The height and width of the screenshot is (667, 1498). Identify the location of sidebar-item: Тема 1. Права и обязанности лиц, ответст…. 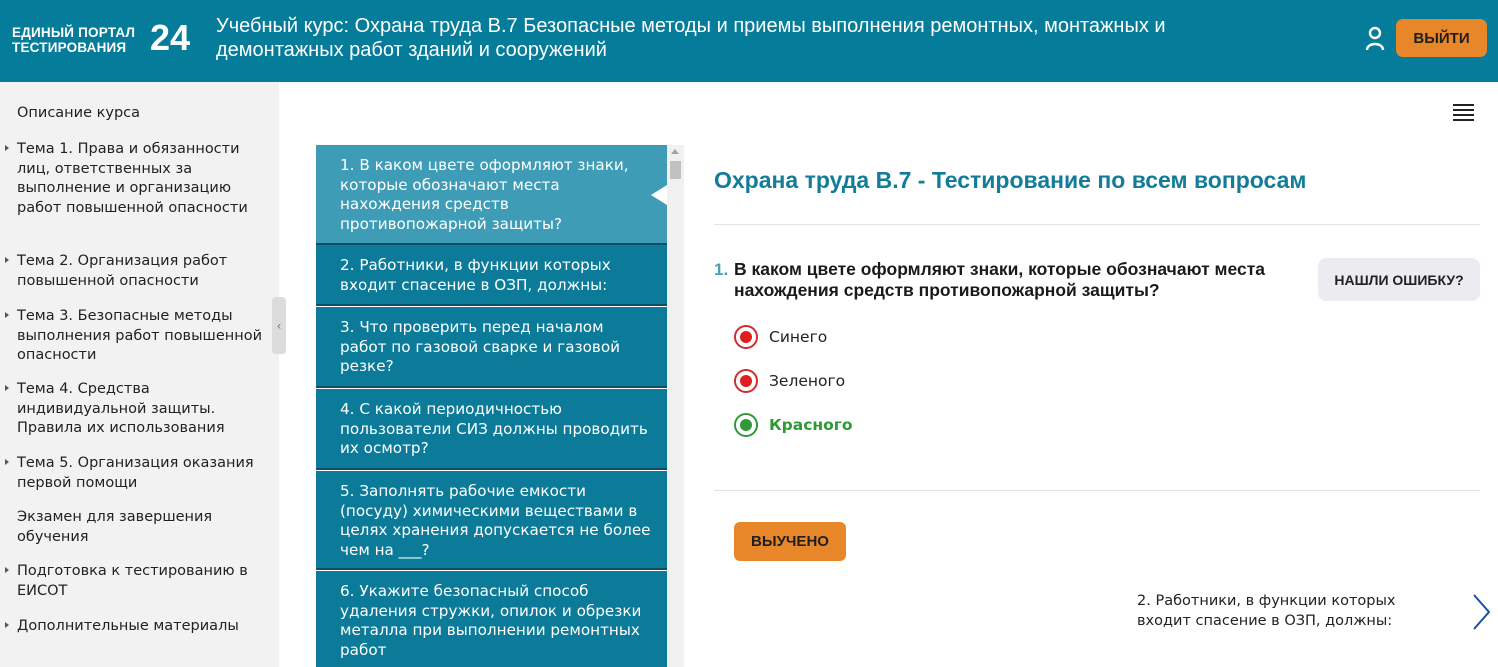
(136, 179).